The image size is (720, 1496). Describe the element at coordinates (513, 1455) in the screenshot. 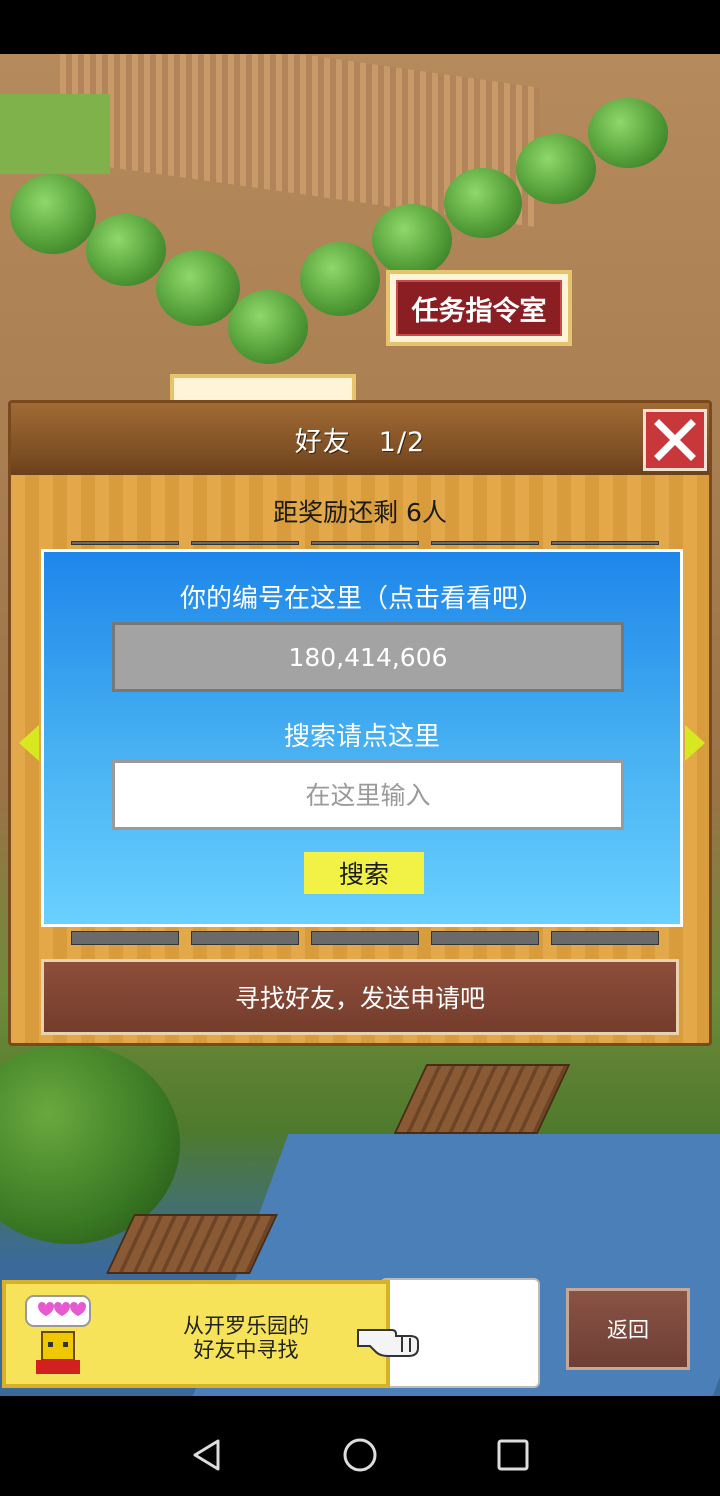

I see `square-recent-icon` at that location.